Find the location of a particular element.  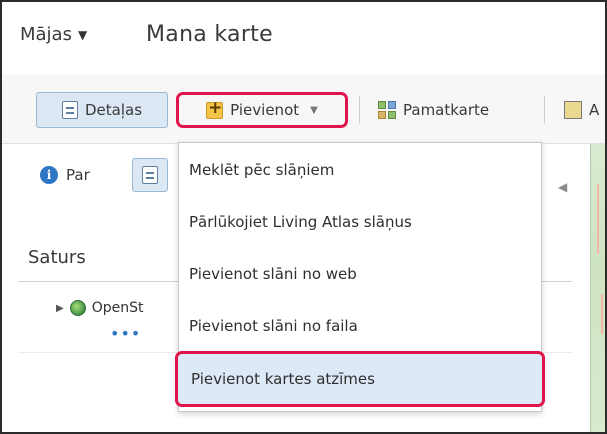

menu-item-label: Pārlūkojiet Living Atlas slāņus is located at coordinates (300, 222).